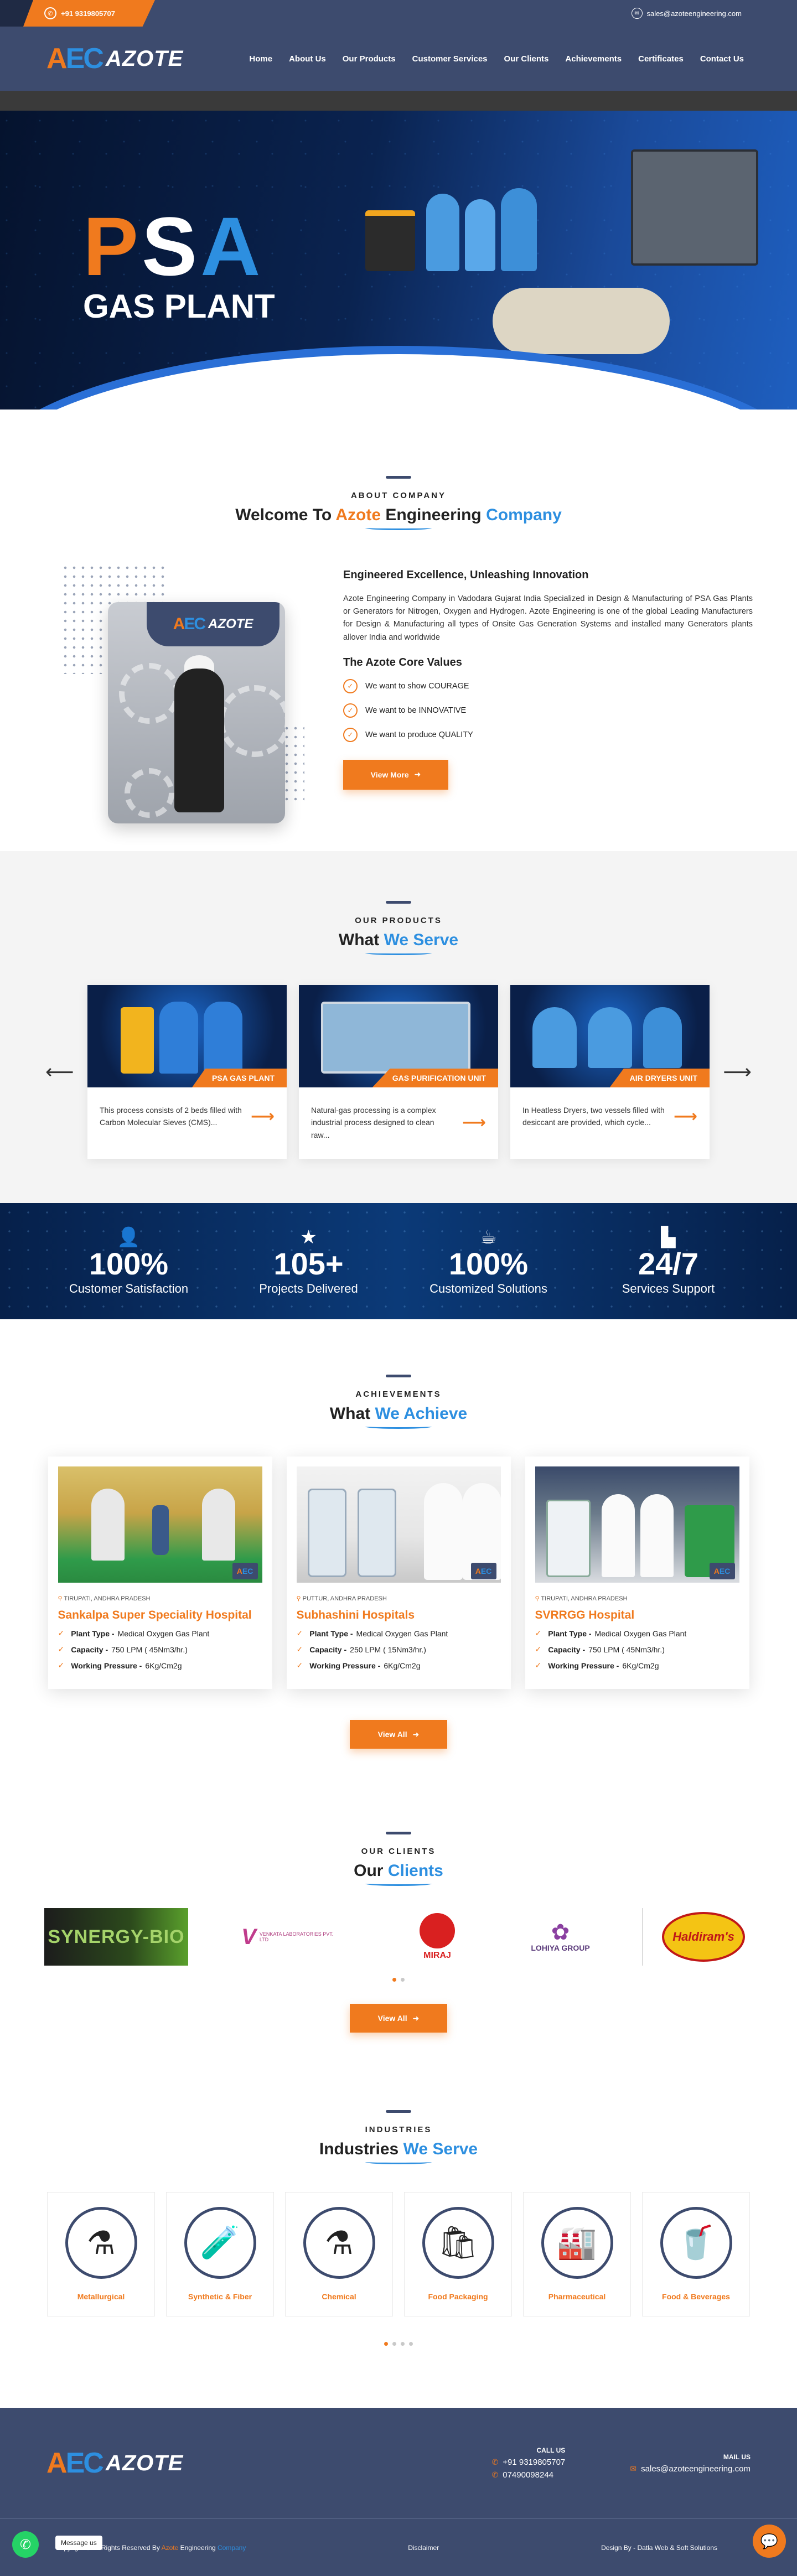  What do you see at coordinates (240, 1078) in the screenshot?
I see `product-tag: PSA GAS PLANT` at bounding box center [240, 1078].